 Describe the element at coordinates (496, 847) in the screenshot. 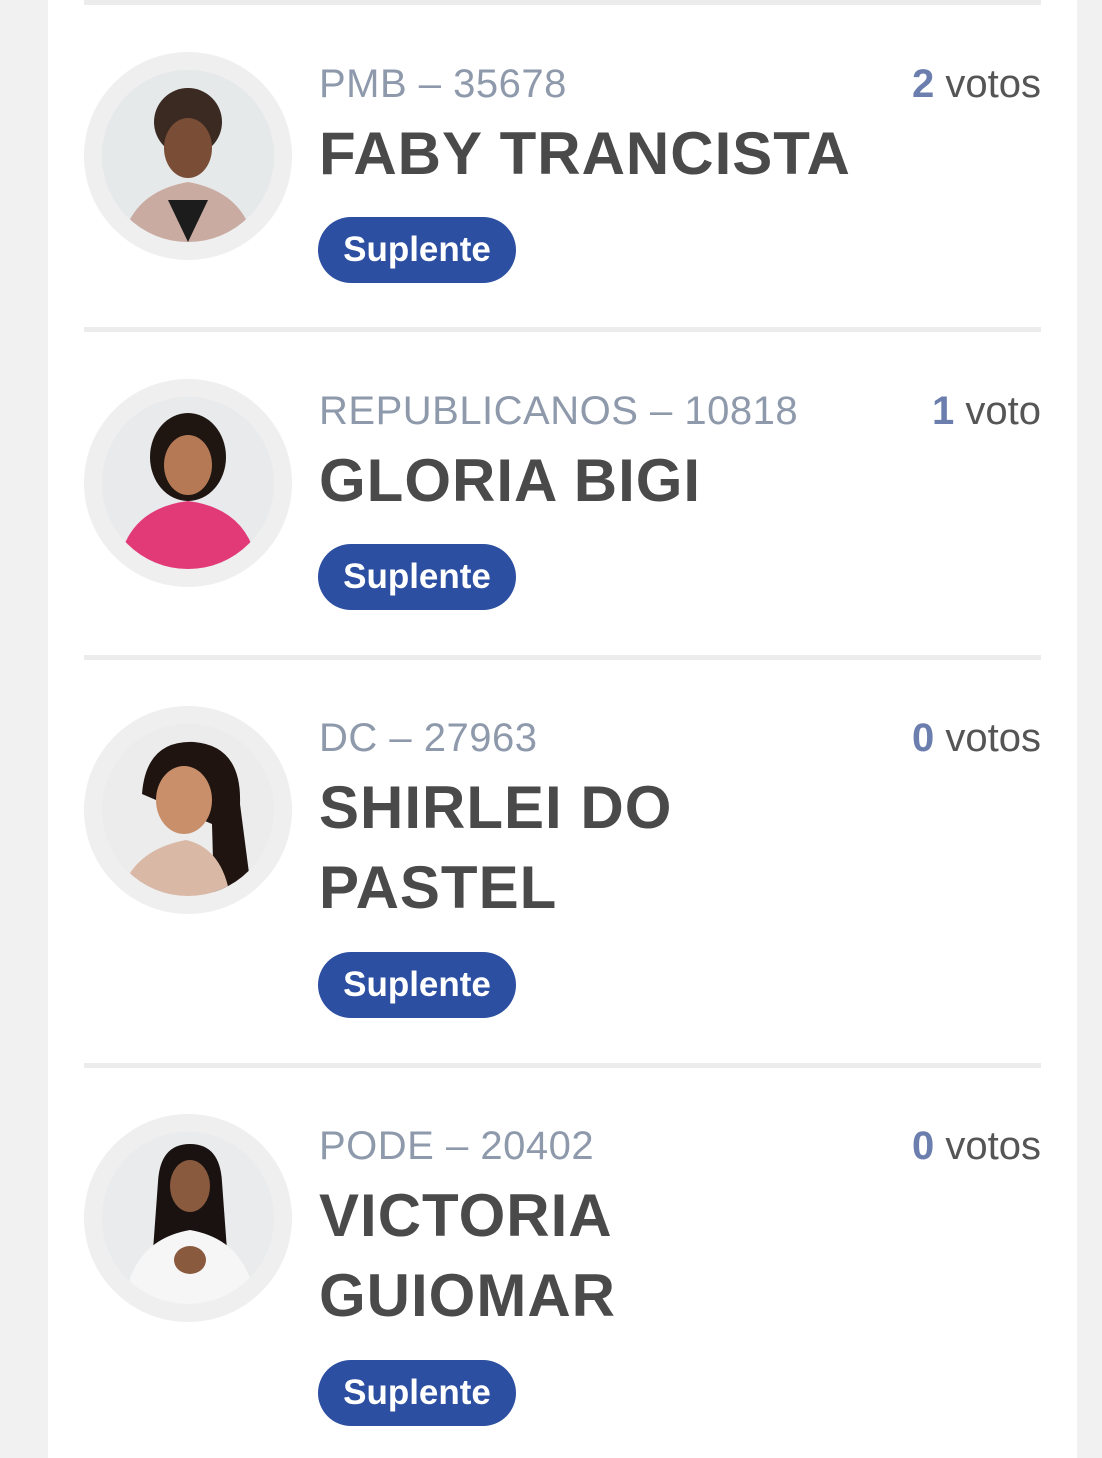

I see `candidate-name: SHIRLEI DO PASTEL` at that location.